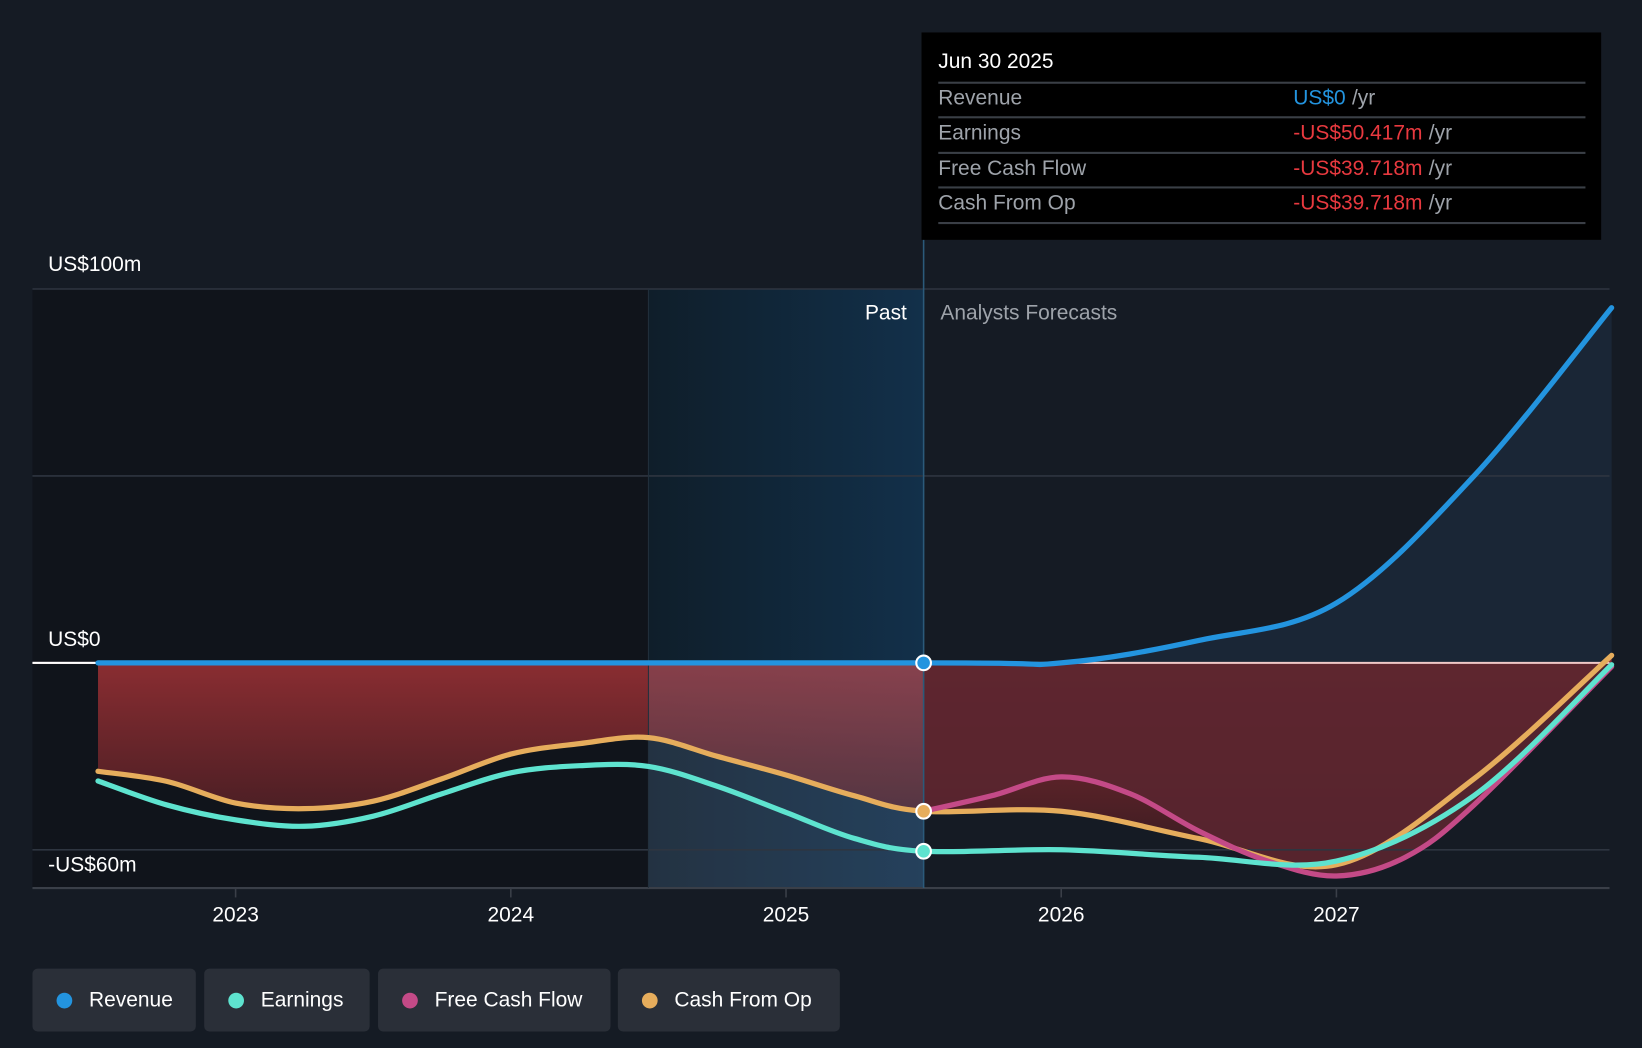 Image resolution: width=1642 pixels, height=1048 pixels. I want to click on y-tick-label: US$100m, so click(94, 264).